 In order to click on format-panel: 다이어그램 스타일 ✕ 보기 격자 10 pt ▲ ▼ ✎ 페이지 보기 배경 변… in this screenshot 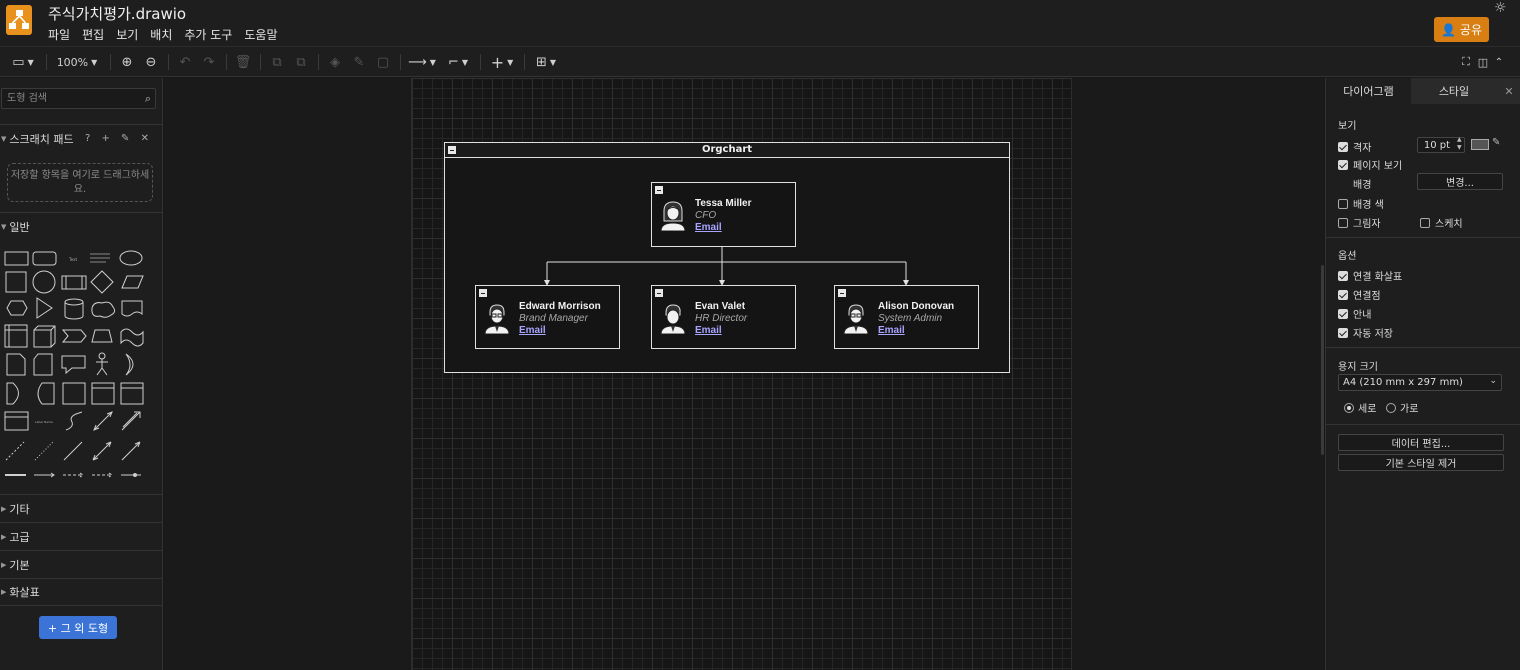, I will do `click(1422, 374)`.